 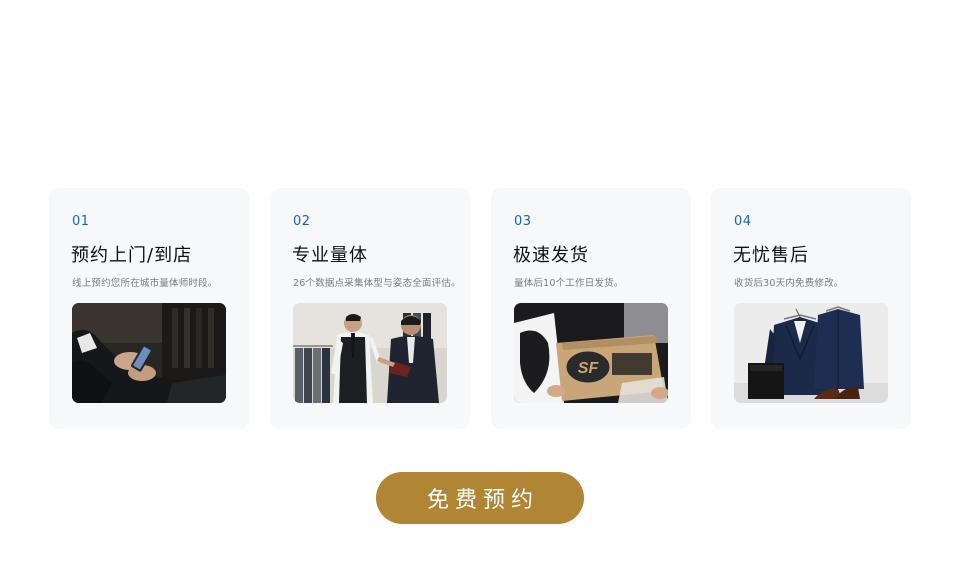 I want to click on measurement-photo, so click(x=370, y=353).